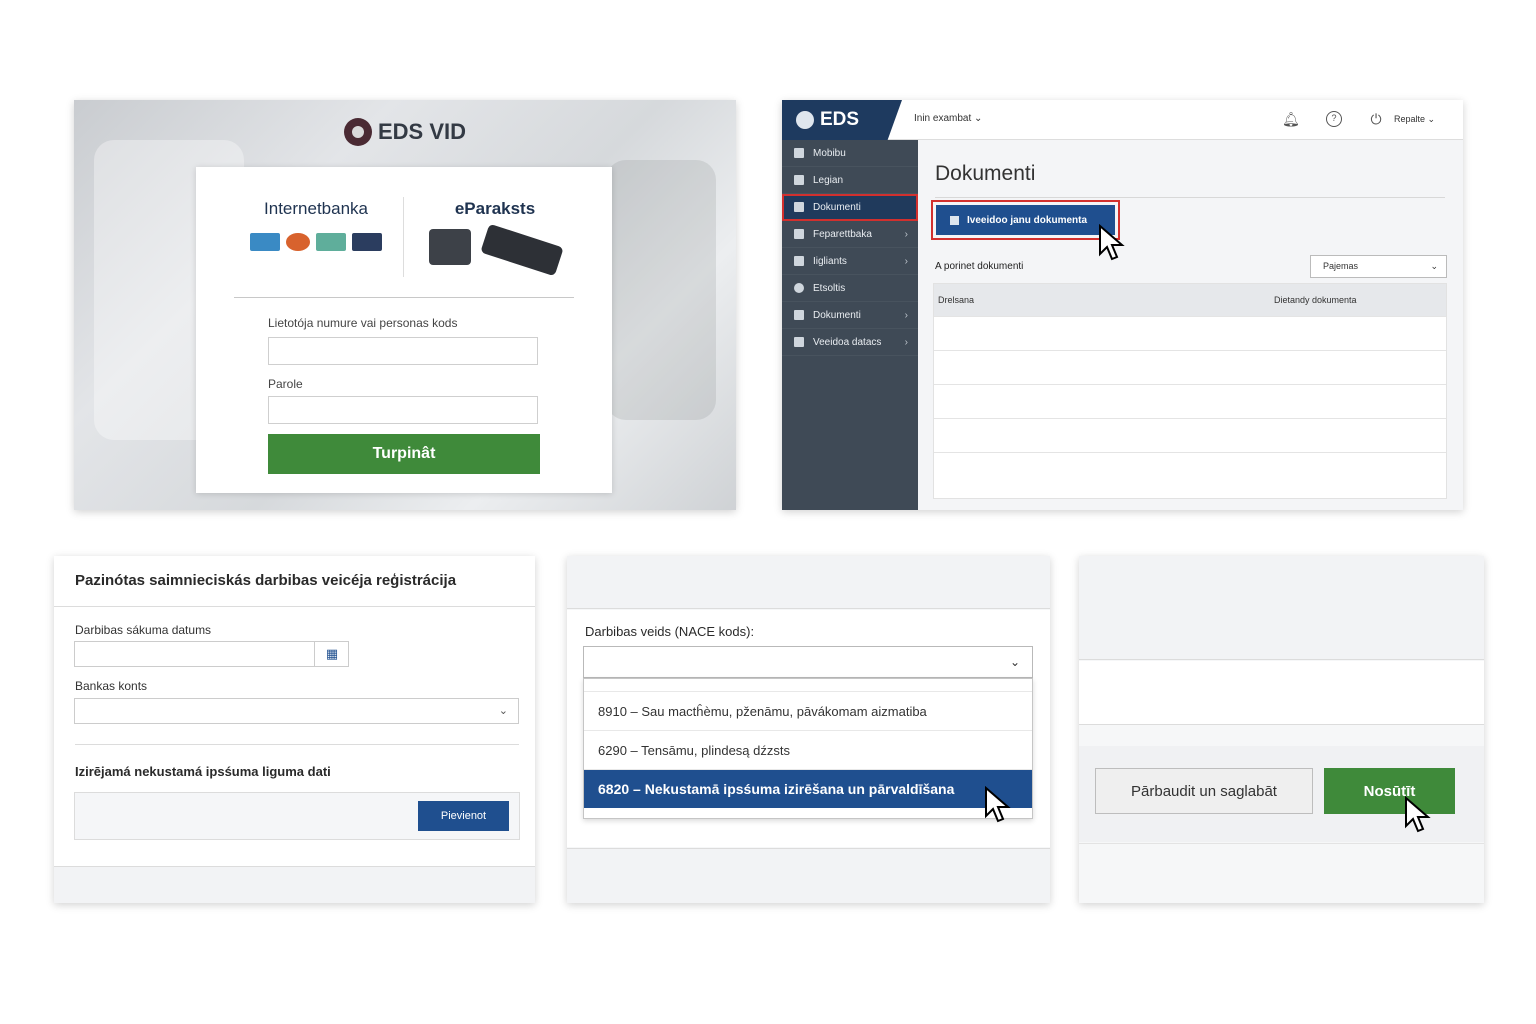 The width and height of the screenshot is (1536, 1024). I want to click on repair-menu-label: Repalte, so click(1410, 119).